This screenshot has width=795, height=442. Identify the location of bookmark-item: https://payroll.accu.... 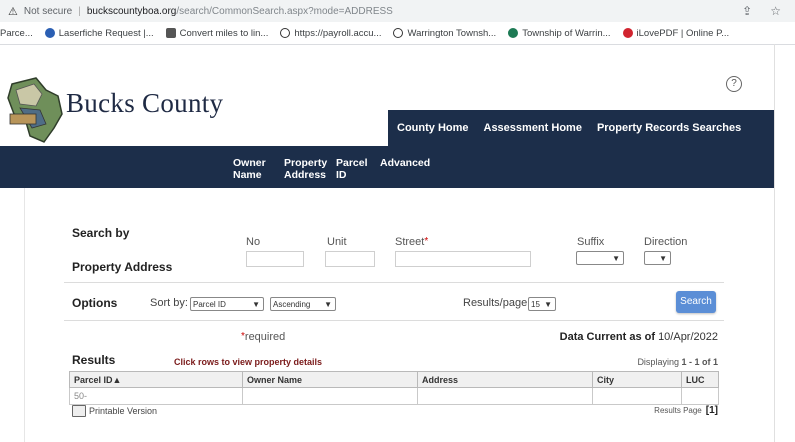
(330, 33).